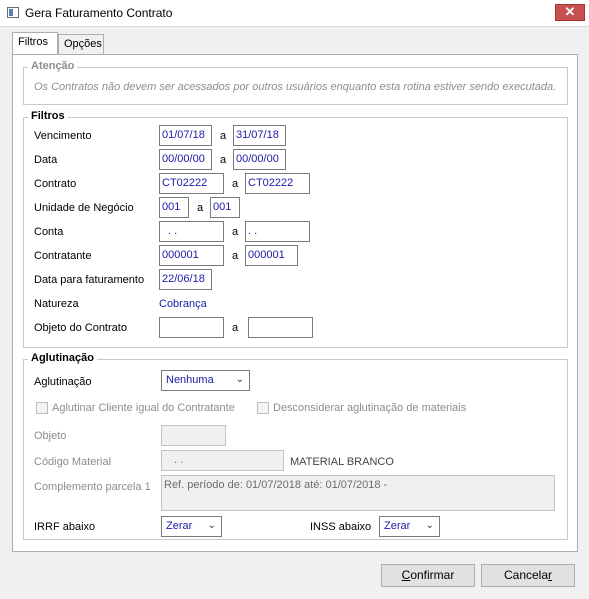 This screenshot has height=599, width=589. What do you see at coordinates (63, 256) in the screenshot?
I see `contratante-label: Contratante` at bounding box center [63, 256].